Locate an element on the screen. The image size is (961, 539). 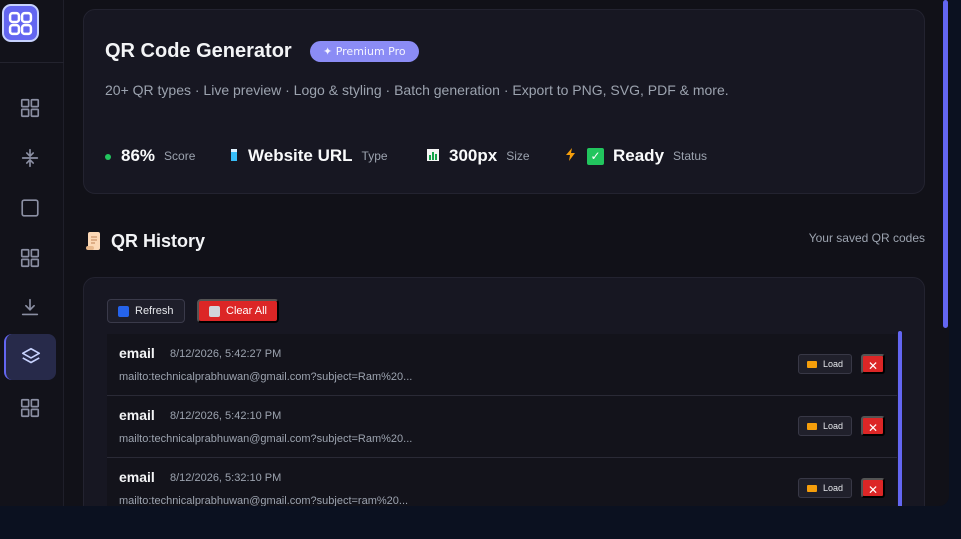
sidebar-item-frame is located at coordinates (30, 208).